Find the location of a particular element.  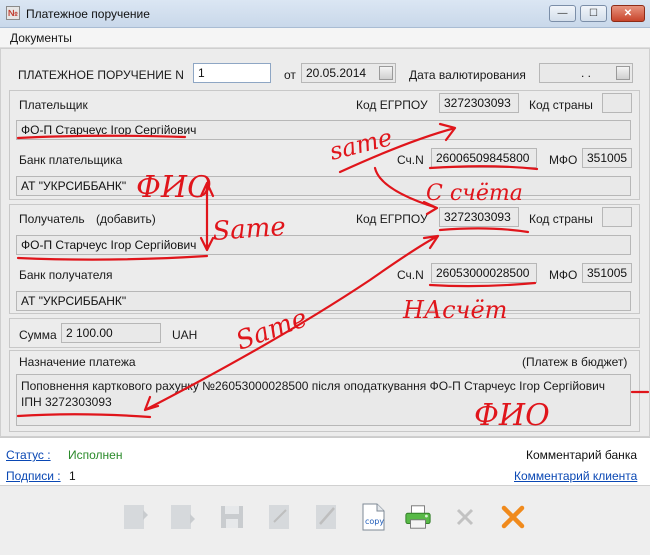

copy-icon: copy is located at coordinates (373, 517).